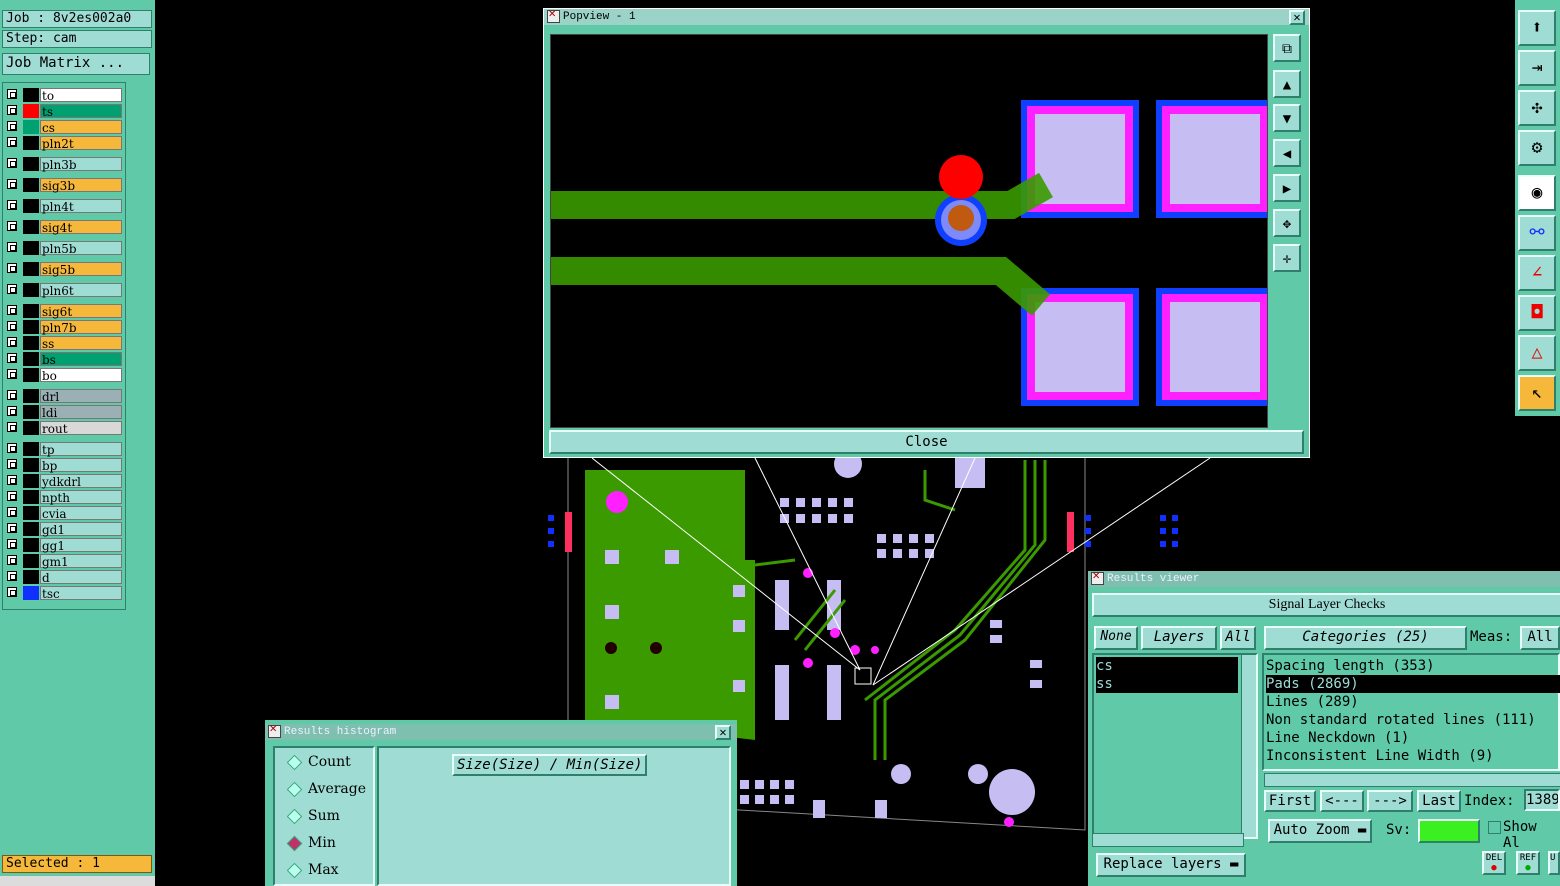  I want to click on layer-row-pln5b: pln5b, so click(64, 248).